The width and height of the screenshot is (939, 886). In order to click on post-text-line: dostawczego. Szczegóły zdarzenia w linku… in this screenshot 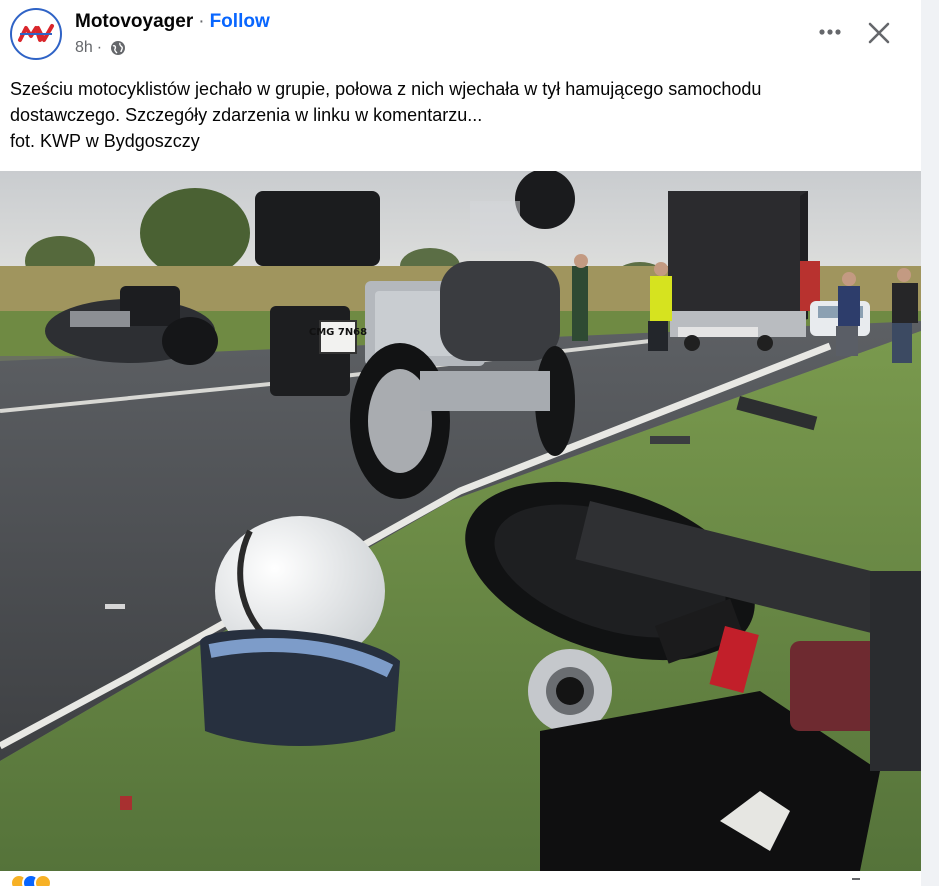, I will do `click(246, 115)`.